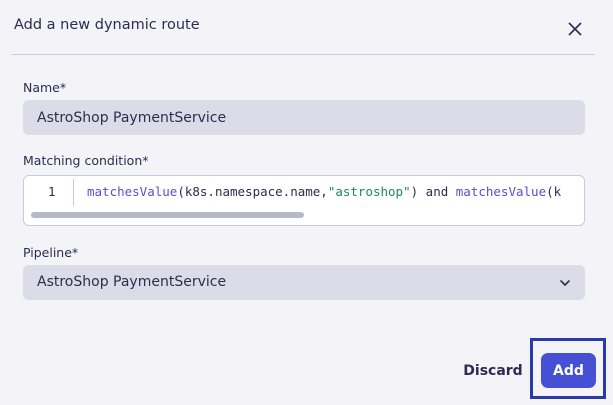  I want to click on code-string: "astroshop", so click(369, 191).